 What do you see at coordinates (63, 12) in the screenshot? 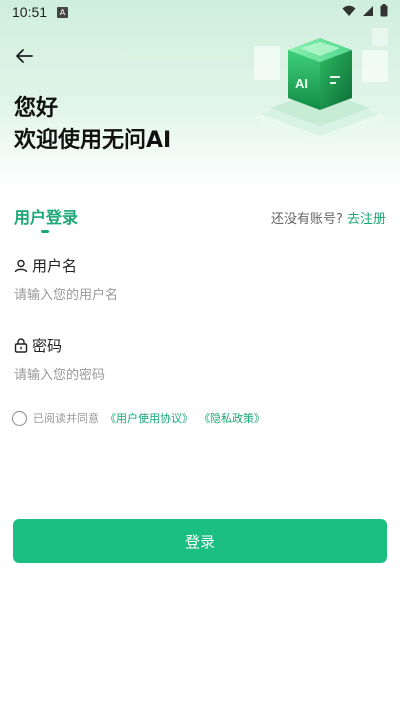
I see `notification-icon: A` at bounding box center [63, 12].